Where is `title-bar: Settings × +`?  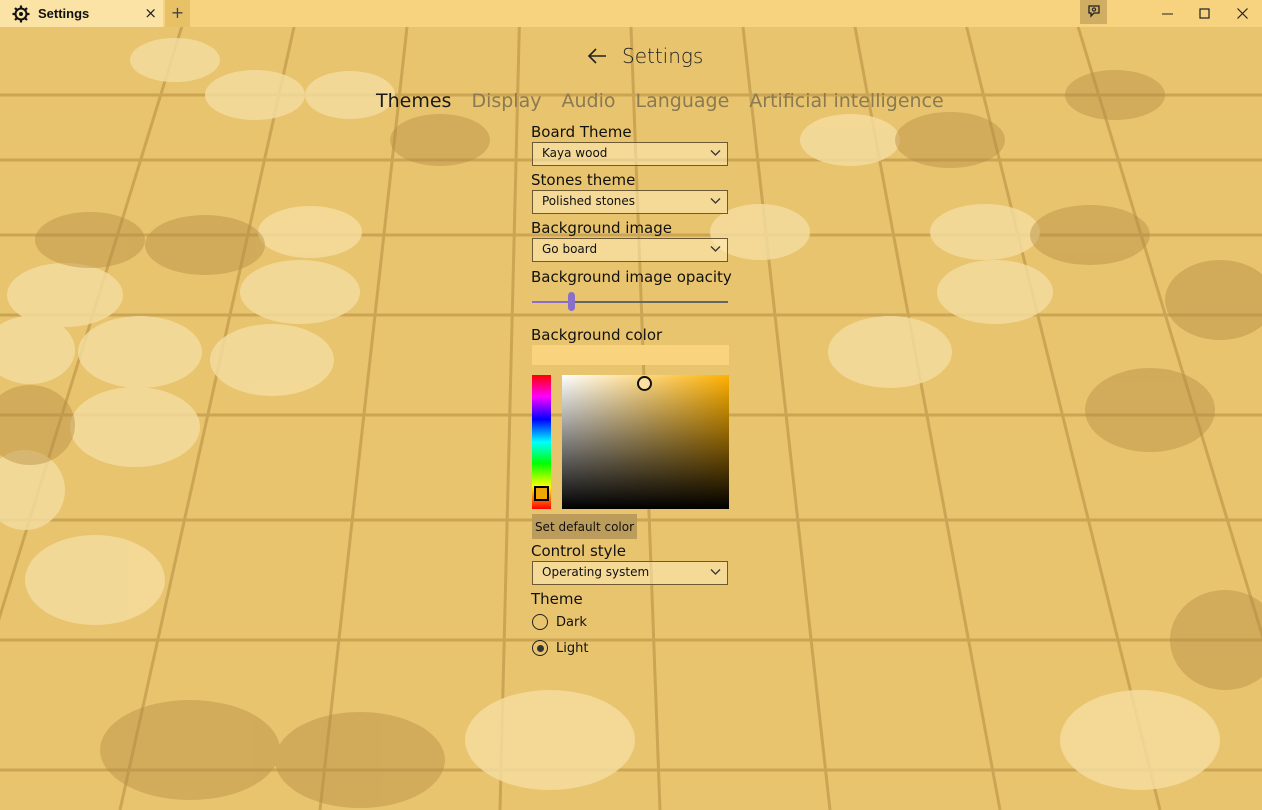 title-bar: Settings × + is located at coordinates (631, 13).